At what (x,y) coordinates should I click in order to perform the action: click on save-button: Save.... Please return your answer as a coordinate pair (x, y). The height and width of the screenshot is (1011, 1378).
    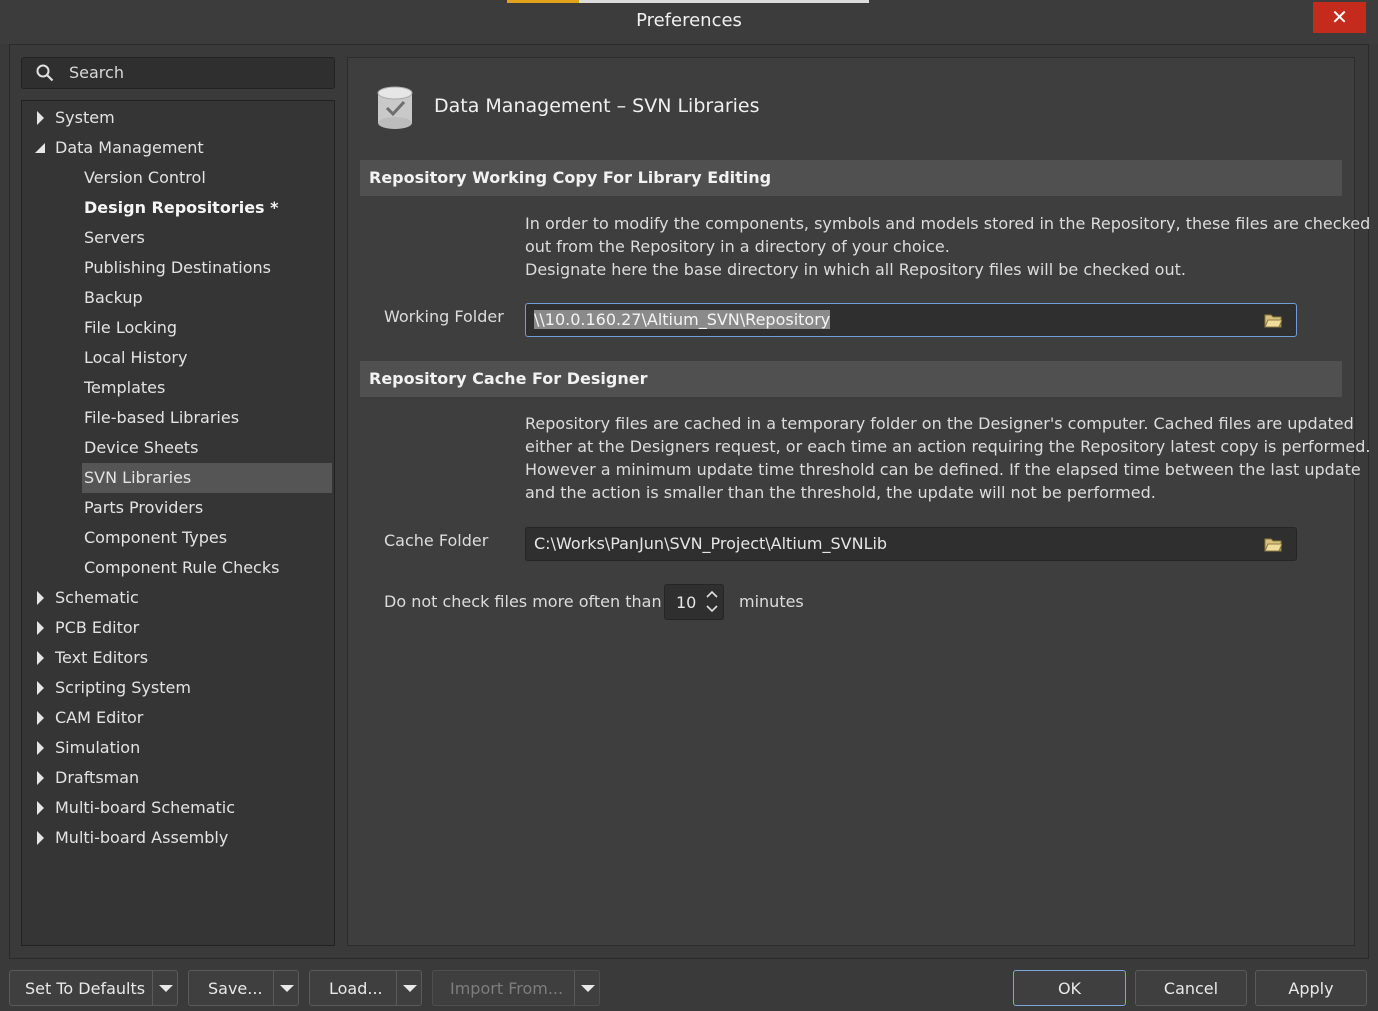
    Looking at the image, I should click on (243, 988).